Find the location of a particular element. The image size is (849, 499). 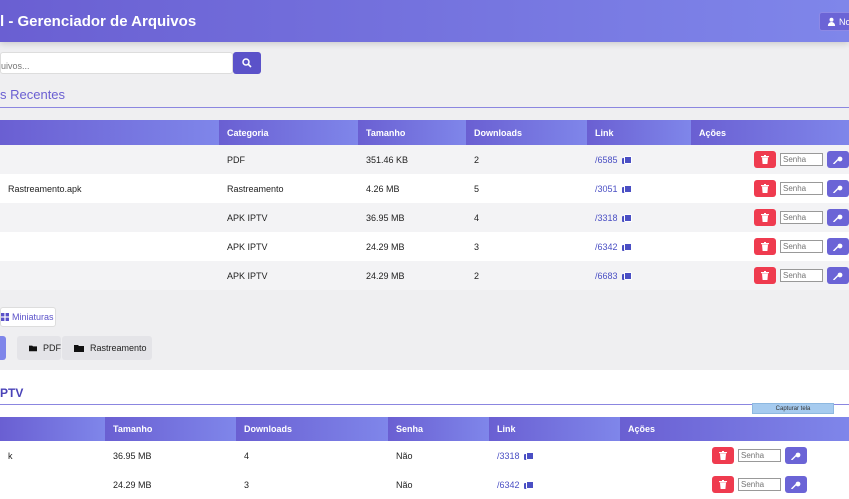

thumbnails-toggle: Miniaturas is located at coordinates (28, 317).